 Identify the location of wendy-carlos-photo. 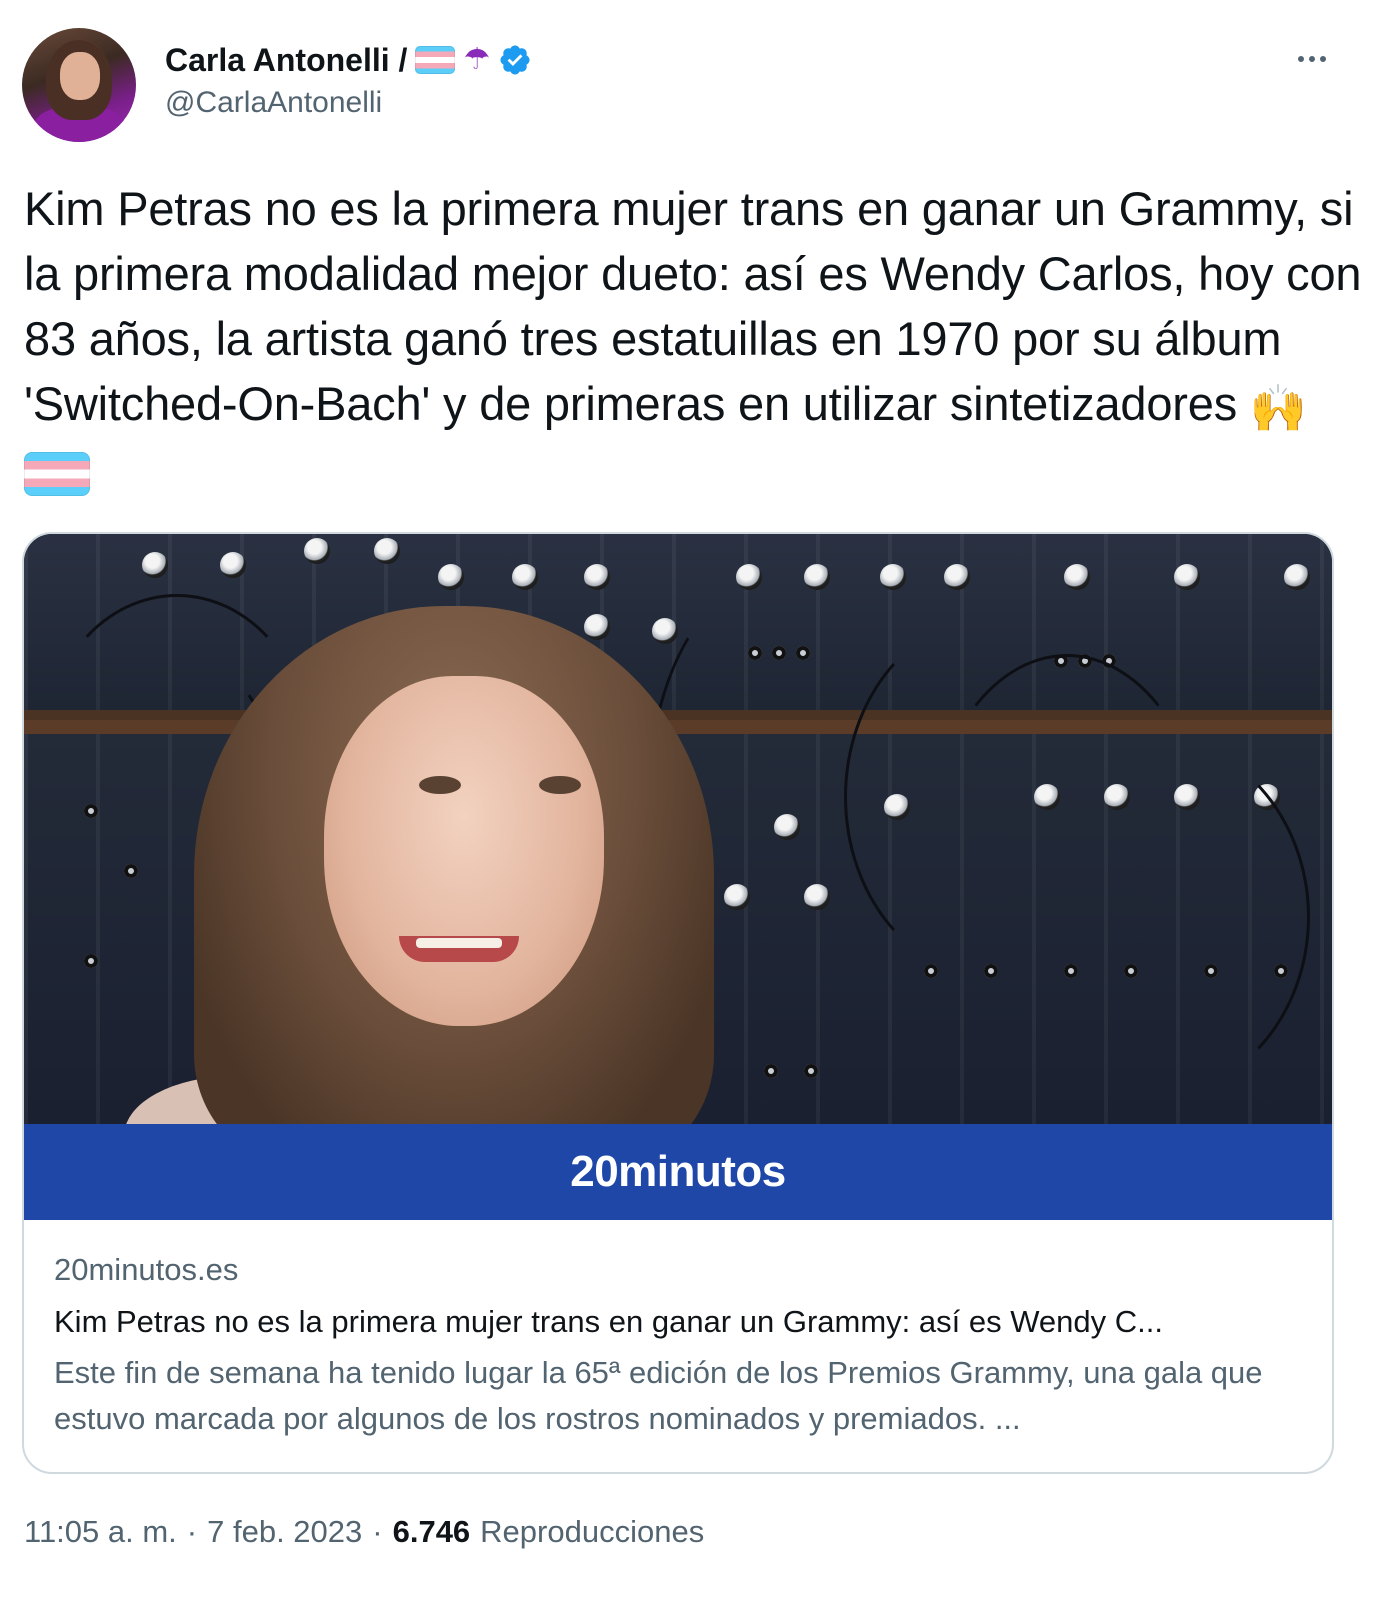
(419, 865).